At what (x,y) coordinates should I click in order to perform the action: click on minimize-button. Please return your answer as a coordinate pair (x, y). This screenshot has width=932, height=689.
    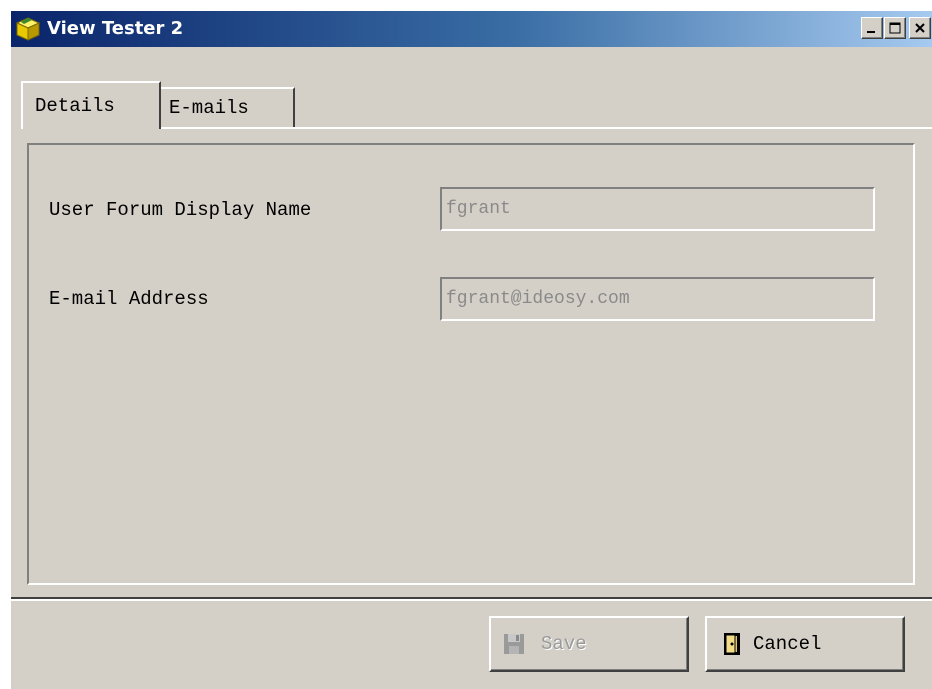
    Looking at the image, I should click on (872, 28).